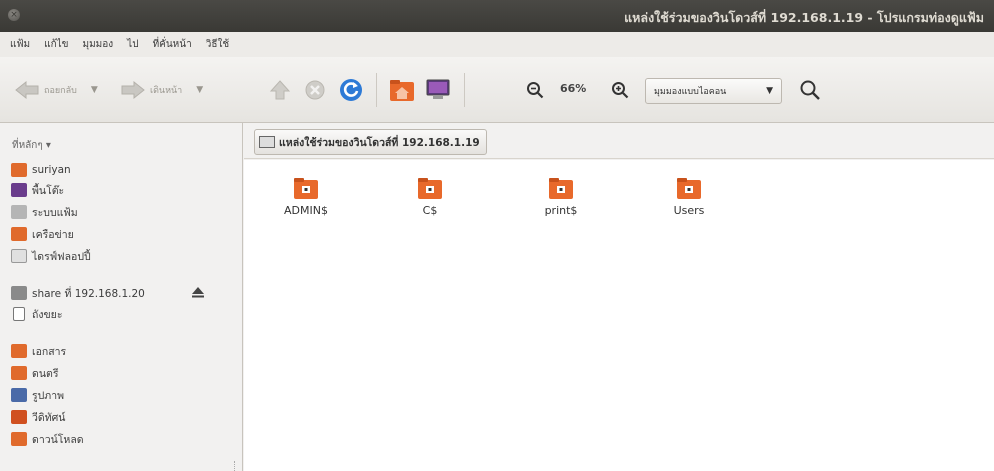 This screenshot has height=471, width=994. I want to click on folder-label: C$, so click(430, 210).